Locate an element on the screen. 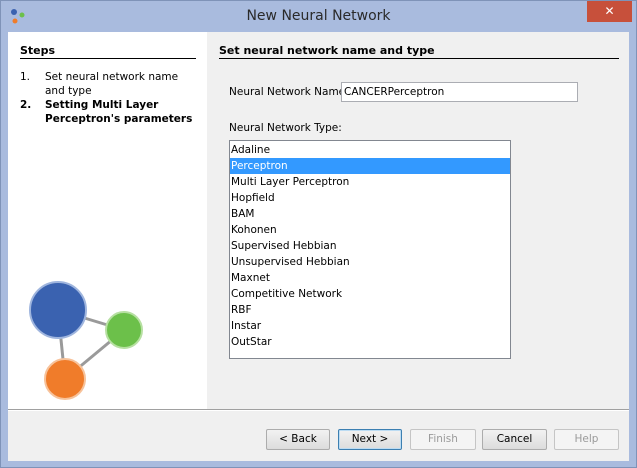 The image size is (637, 468). network-type-option: Perceptron is located at coordinates (370, 166).